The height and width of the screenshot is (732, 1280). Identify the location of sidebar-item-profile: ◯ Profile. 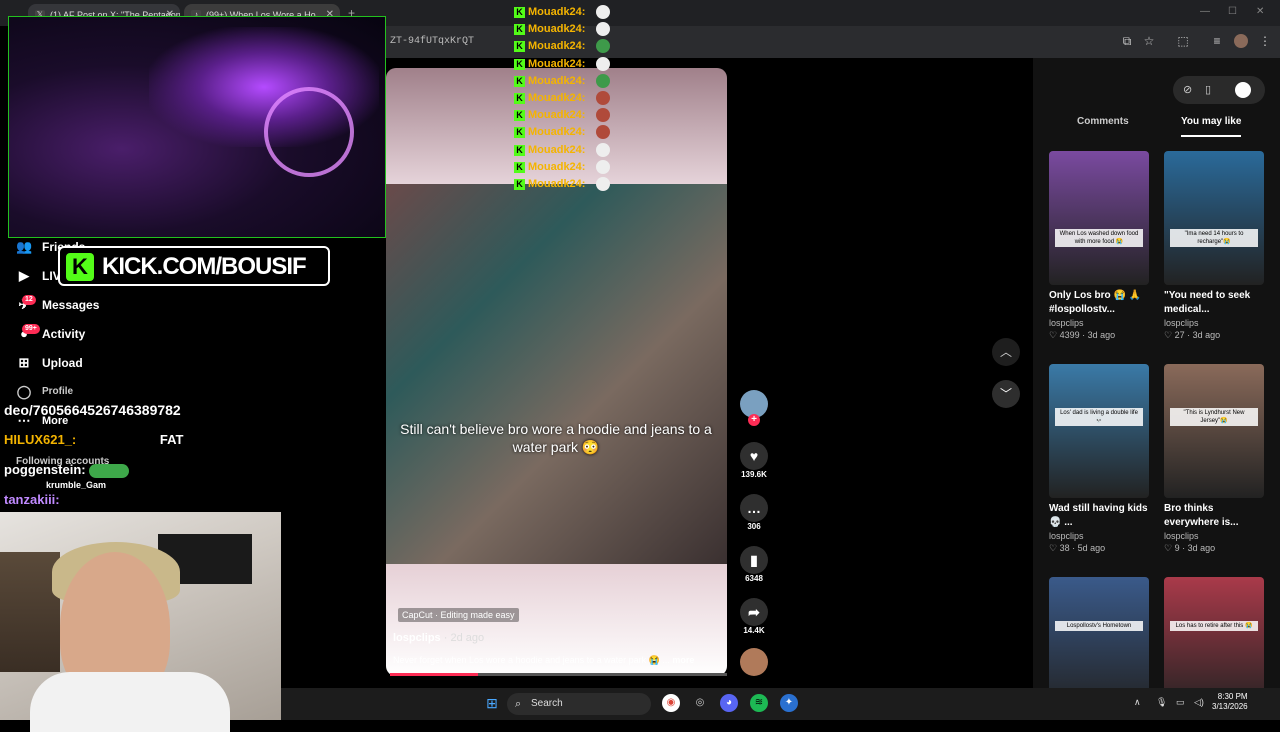
(44, 392).